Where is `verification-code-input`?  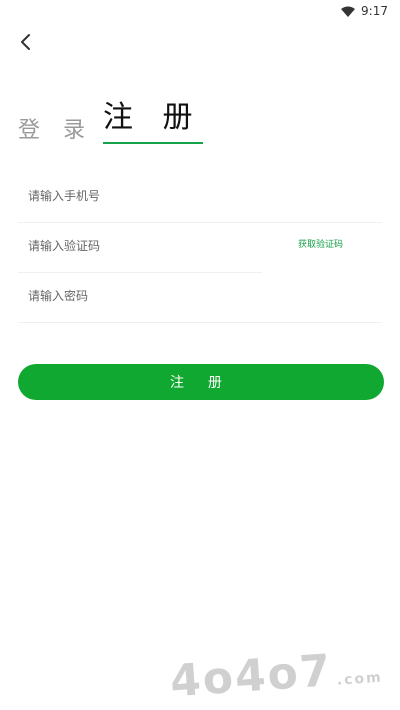 verification-code-input is located at coordinates (150, 246).